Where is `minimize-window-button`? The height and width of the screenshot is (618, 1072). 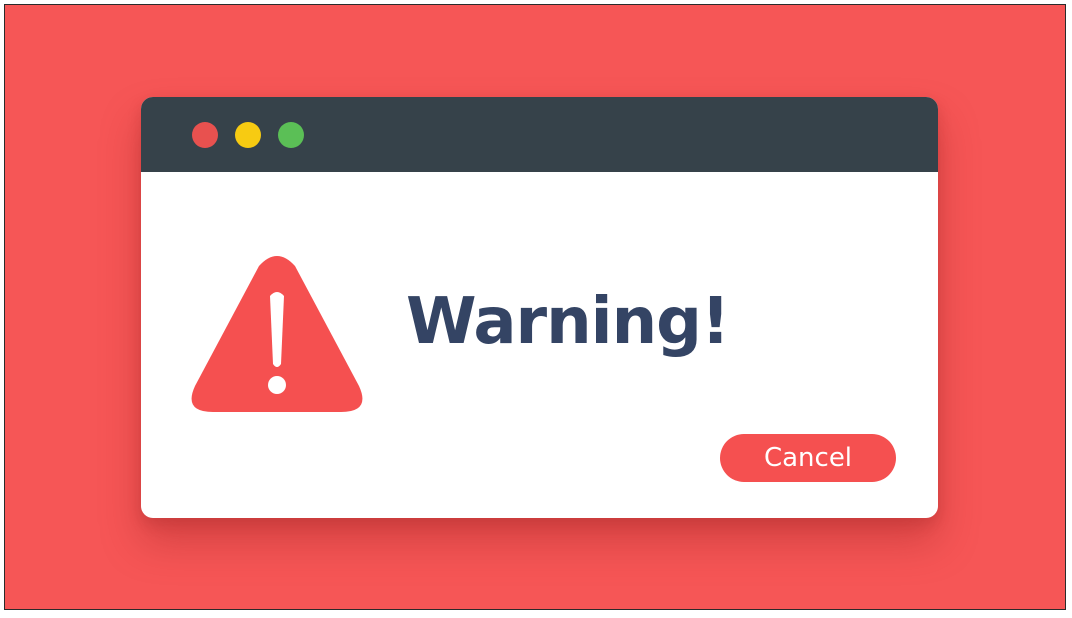
minimize-window-button is located at coordinates (248, 135).